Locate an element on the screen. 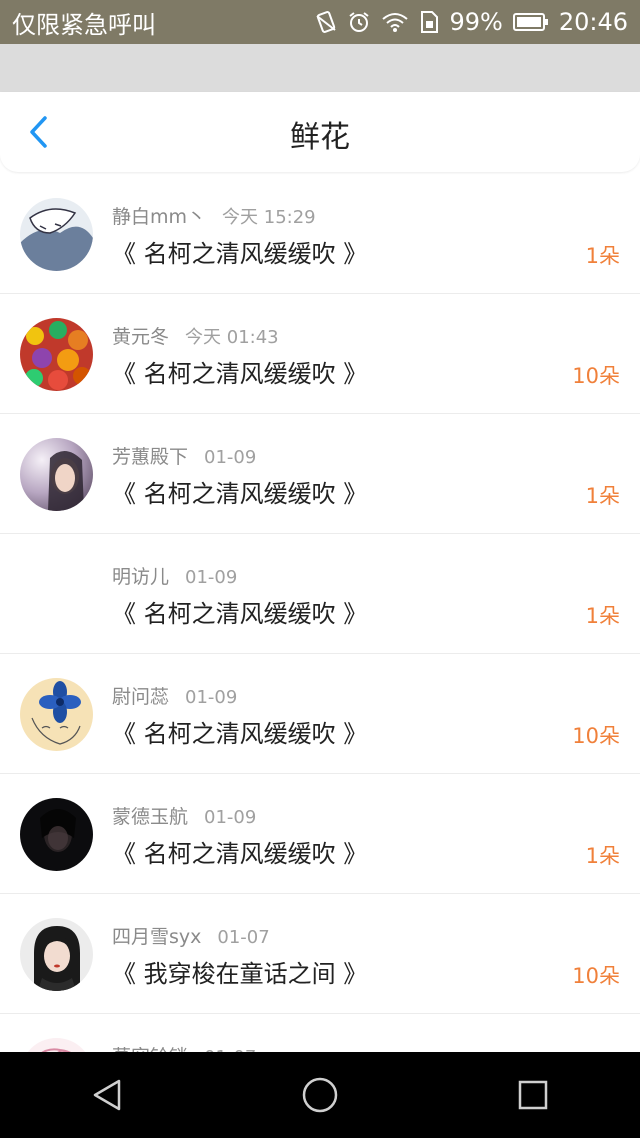 This screenshot has height=1138, width=640. sender-name: 尉问蕊 is located at coordinates (141, 697).